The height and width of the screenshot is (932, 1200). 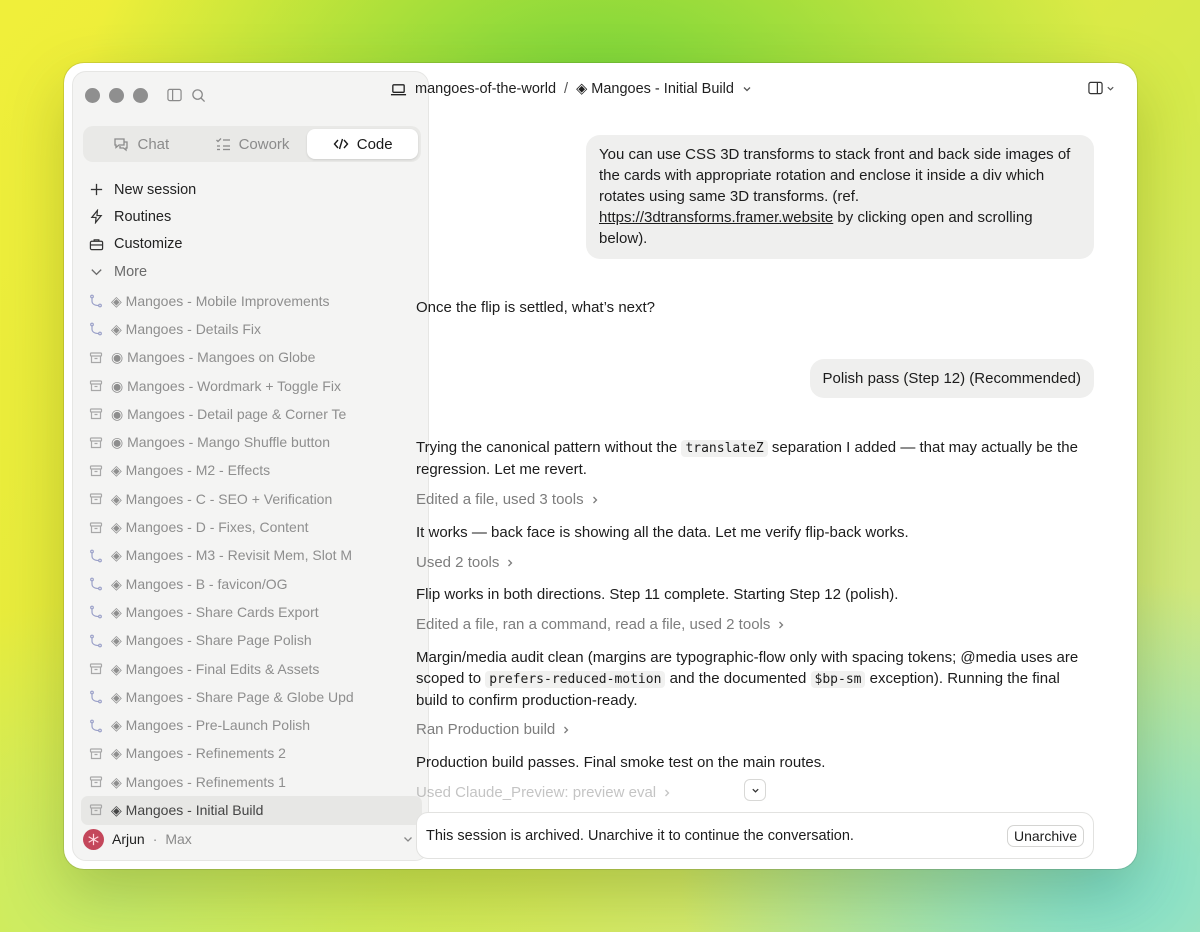 I want to click on project-name: mangoes-of-the-world, so click(x=485, y=89).